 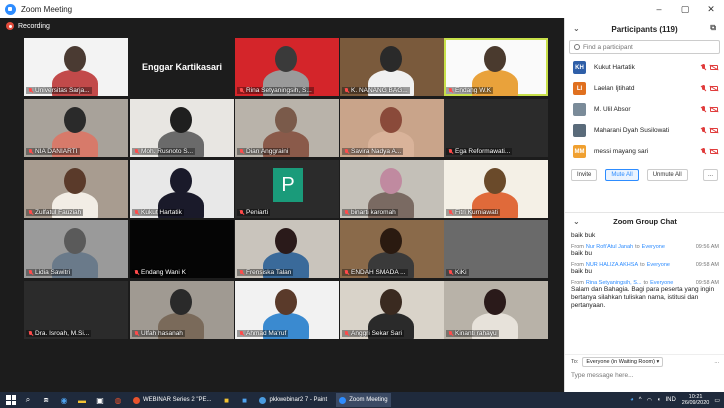 I want to click on video-tile: Kukut Hartatik, so click(x=182, y=189).